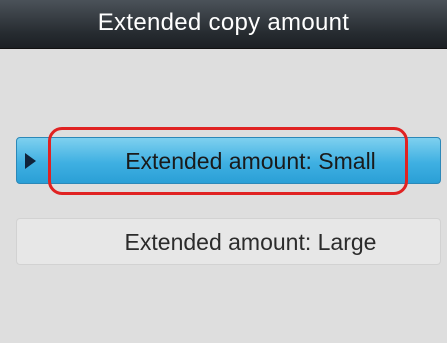 The width and height of the screenshot is (447, 343). I want to click on selector-arrow-icon, so click(30, 161).